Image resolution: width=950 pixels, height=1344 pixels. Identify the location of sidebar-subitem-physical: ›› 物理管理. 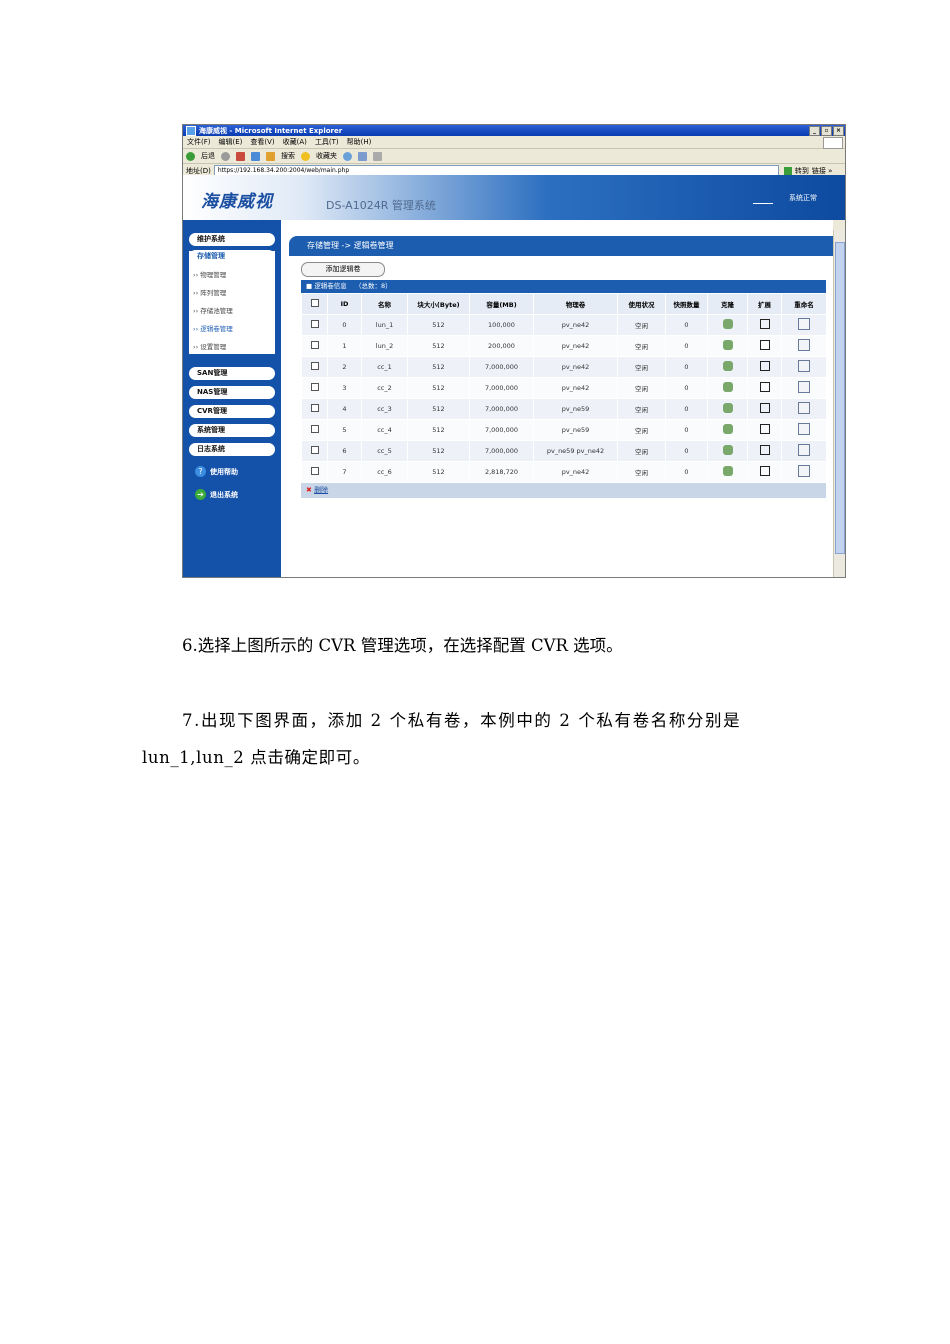
(209, 274).